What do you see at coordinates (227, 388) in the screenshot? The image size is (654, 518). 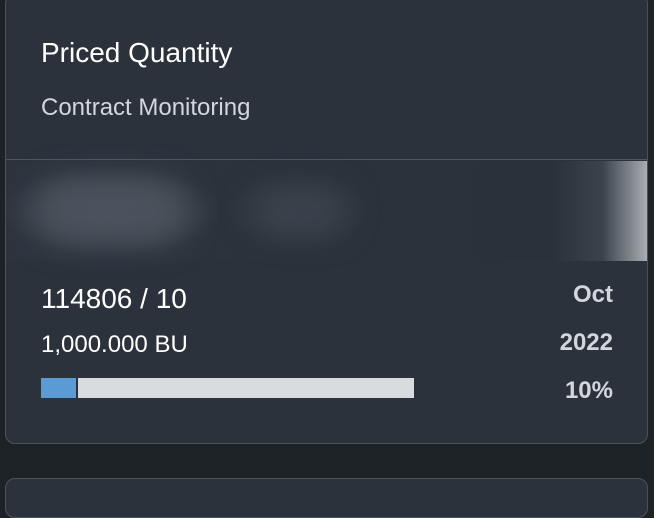 I see `priced-progress-bar` at bounding box center [227, 388].